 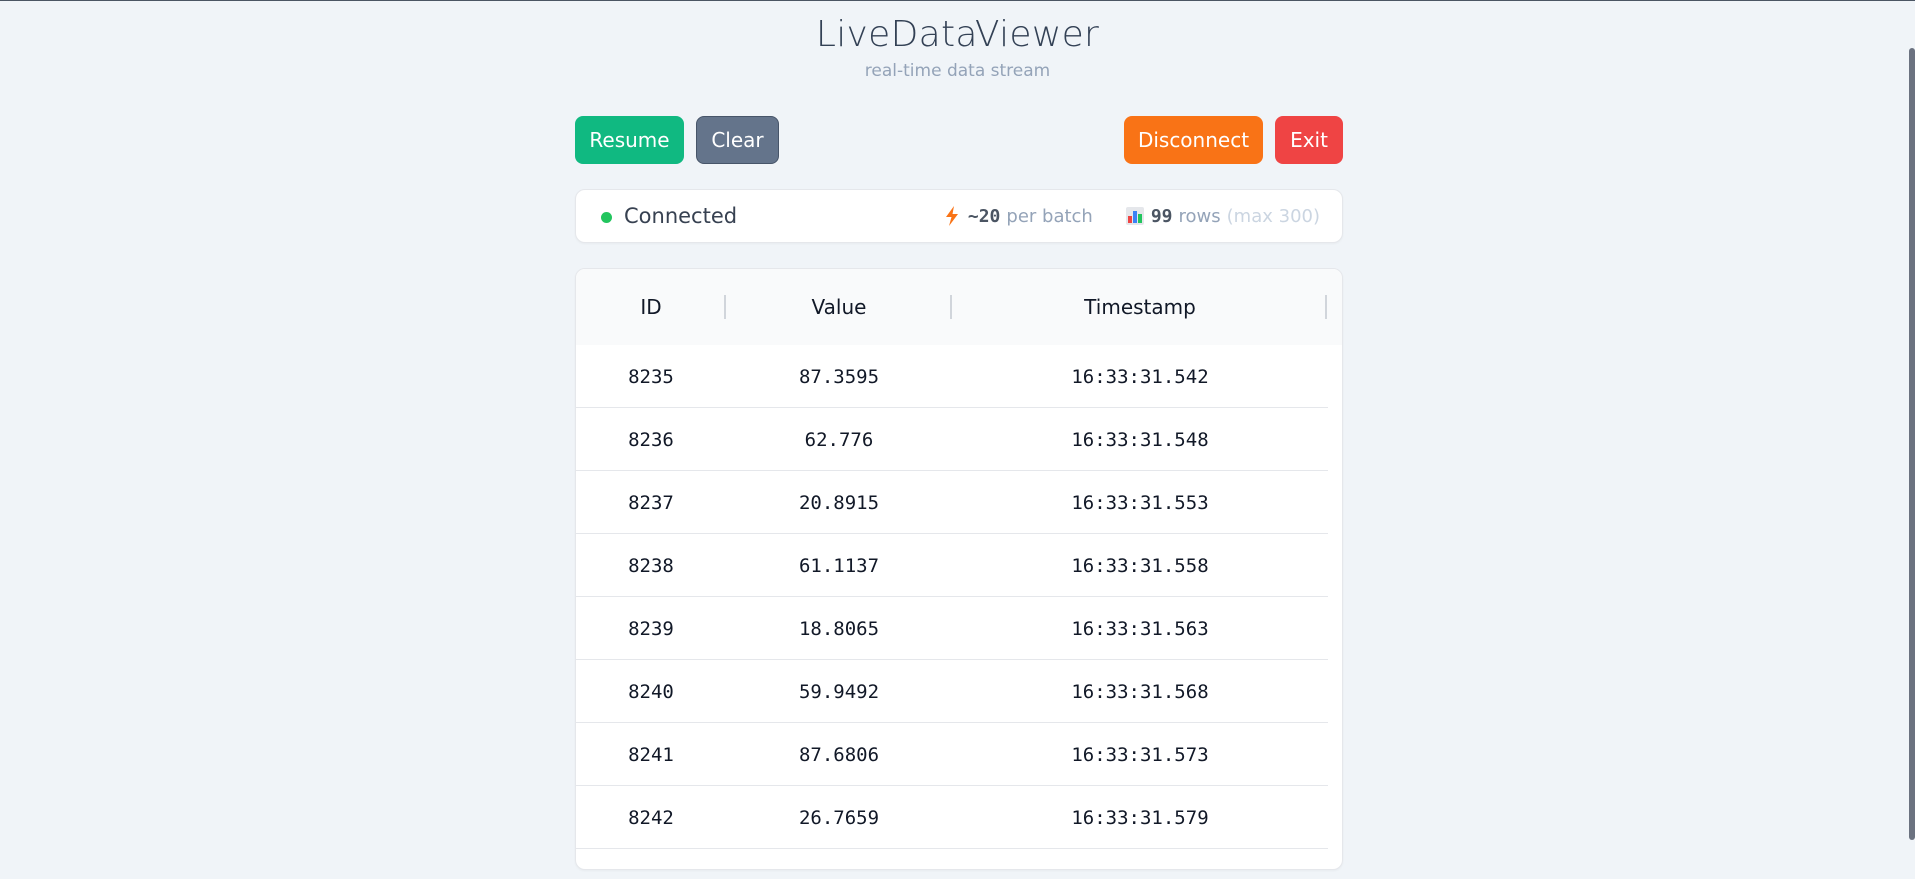 I want to click on cell-value: 20.8915, so click(x=839, y=502).